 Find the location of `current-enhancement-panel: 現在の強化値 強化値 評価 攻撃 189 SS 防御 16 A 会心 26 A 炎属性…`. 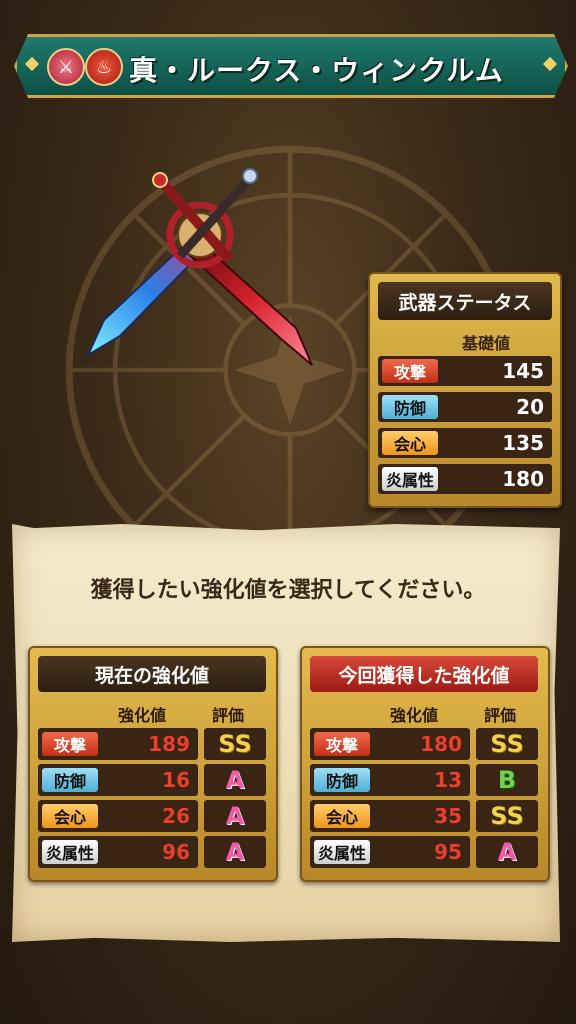

current-enhancement-panel: 現在の強化値 強化値 評価 攻撃 189 SS 防御 16 A 会心 26 A 炎属性… is located at coordinates (153, 764).